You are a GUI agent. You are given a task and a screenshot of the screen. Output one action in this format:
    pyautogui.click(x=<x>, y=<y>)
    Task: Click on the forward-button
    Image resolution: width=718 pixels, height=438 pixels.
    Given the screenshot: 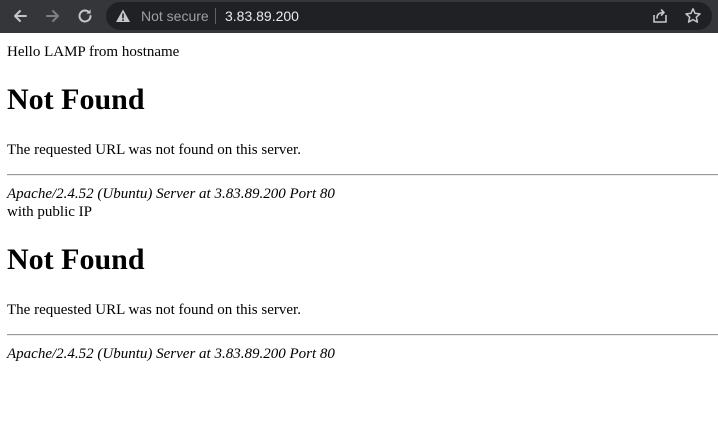 What is the action you would take?
    pyautogui.click(x=53, y=16)
    